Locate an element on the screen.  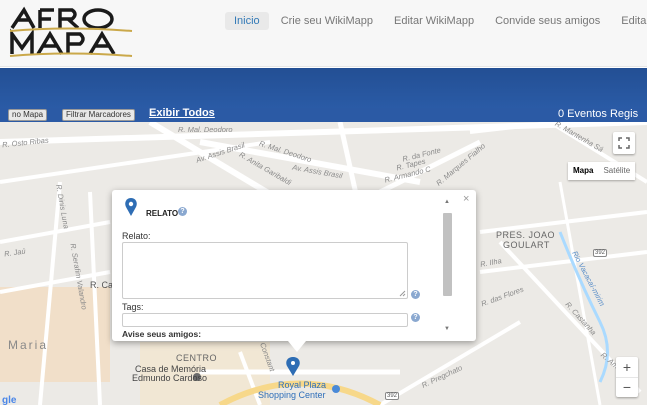
street-label: R. Mal. Deodoro is located at coordinates (205, 129).